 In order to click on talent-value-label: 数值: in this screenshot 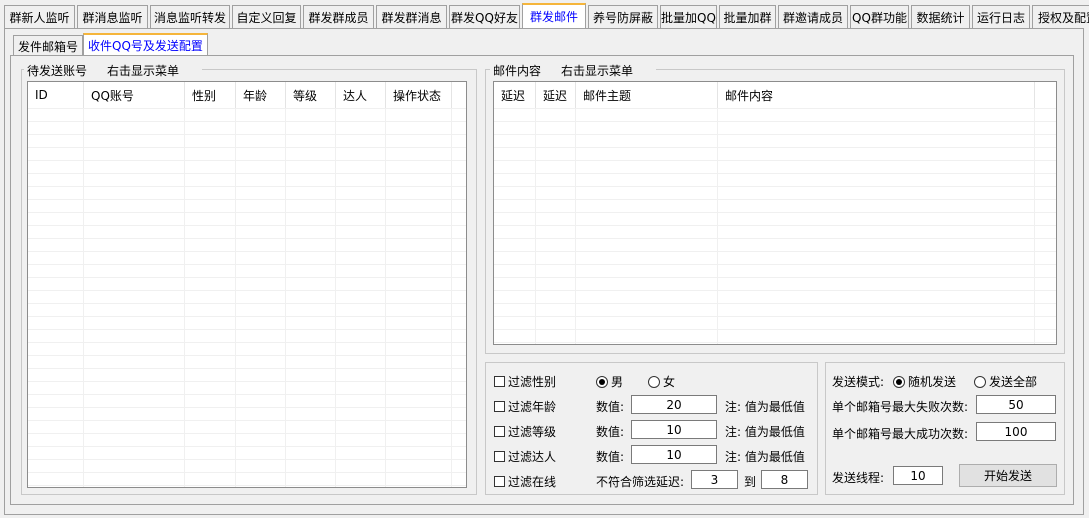, I will do `click(610, 457)`.